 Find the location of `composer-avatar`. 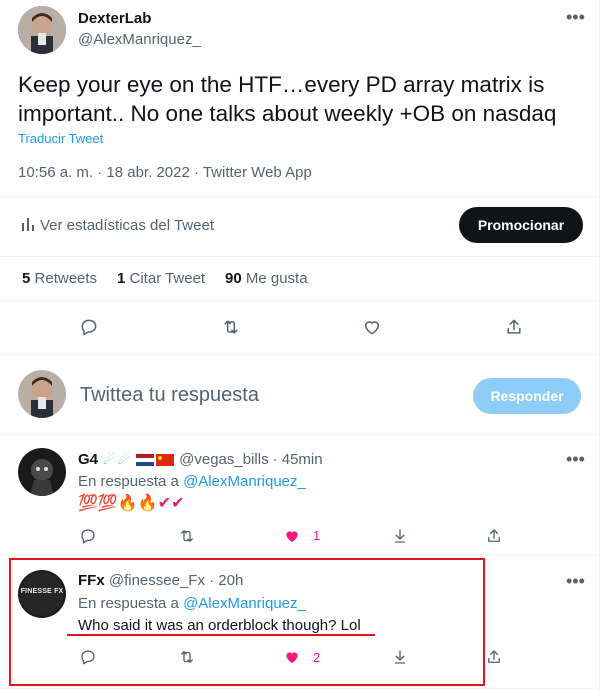

composer-avatar is located at coordinates (42, 394).